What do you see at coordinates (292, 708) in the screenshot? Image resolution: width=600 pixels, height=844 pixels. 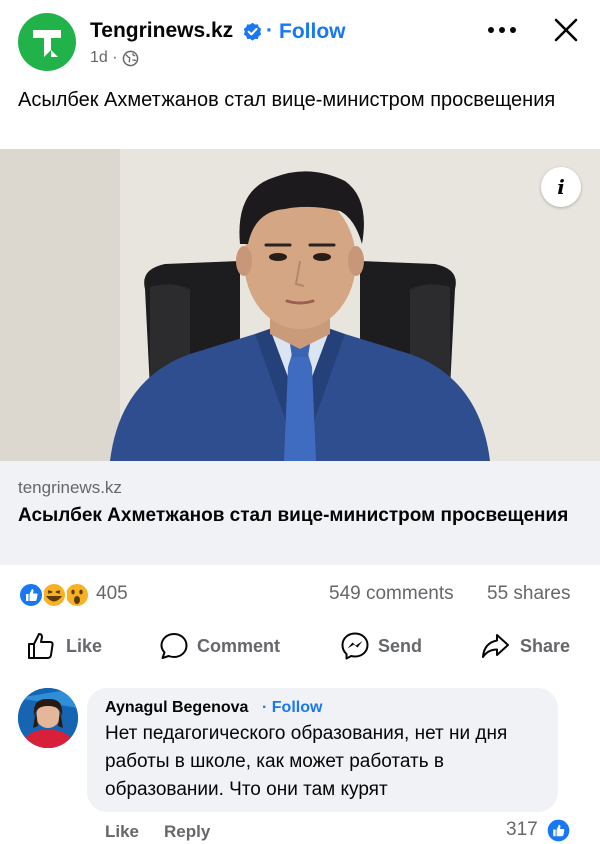 I see `comment-follow-button: · Follow` at bounding box center [292, 708].